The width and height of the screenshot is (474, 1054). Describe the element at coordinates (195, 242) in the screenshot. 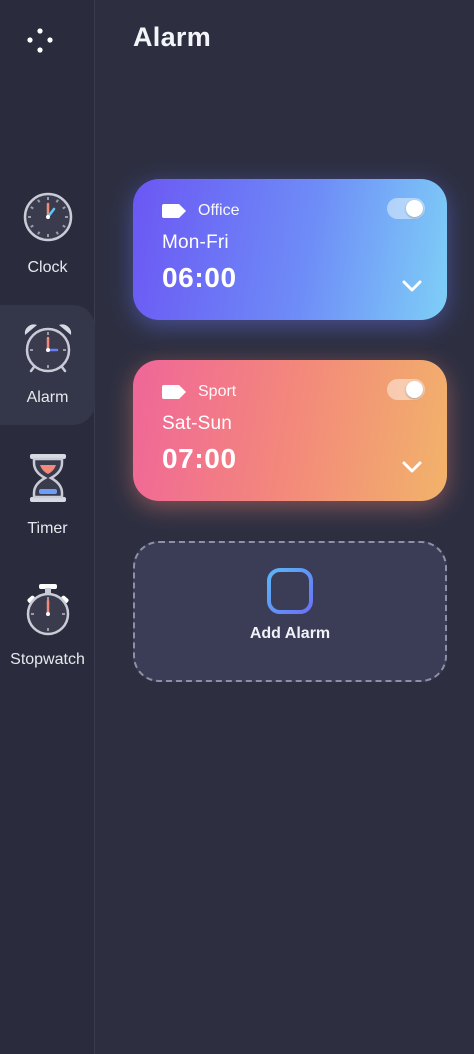

I see `alarm-days: Mon-Fri` at that location.